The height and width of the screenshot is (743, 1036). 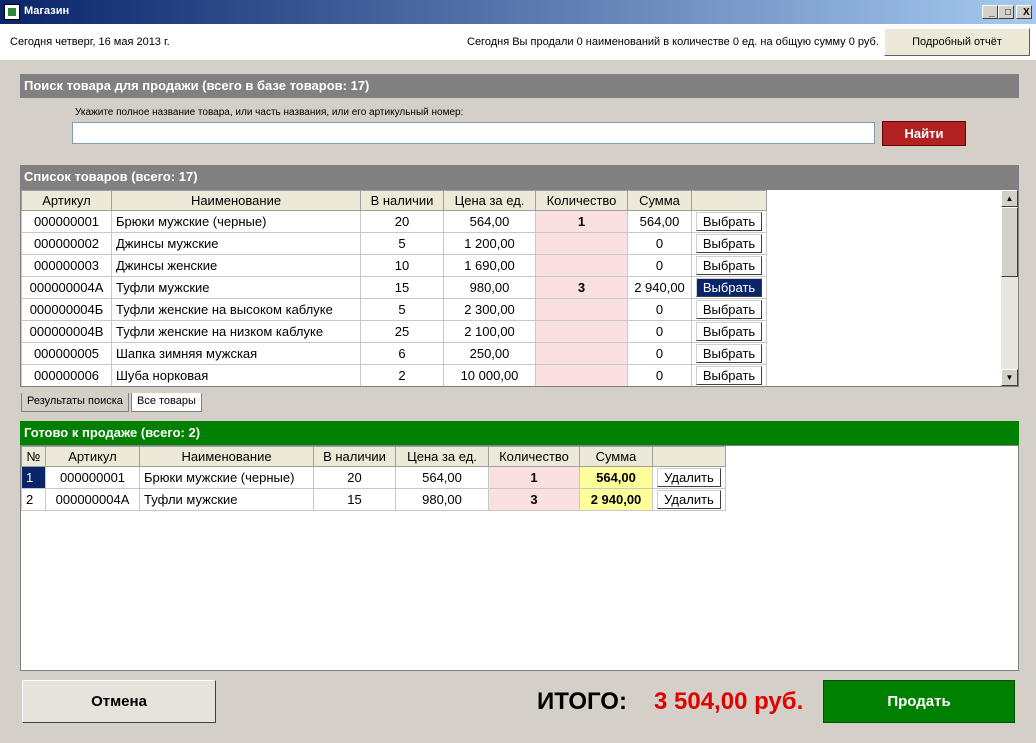 What do you see at coordinates (1006, 12) in the screenshot?
I see `maximize-button: □` at bounding box center [1006, 12].